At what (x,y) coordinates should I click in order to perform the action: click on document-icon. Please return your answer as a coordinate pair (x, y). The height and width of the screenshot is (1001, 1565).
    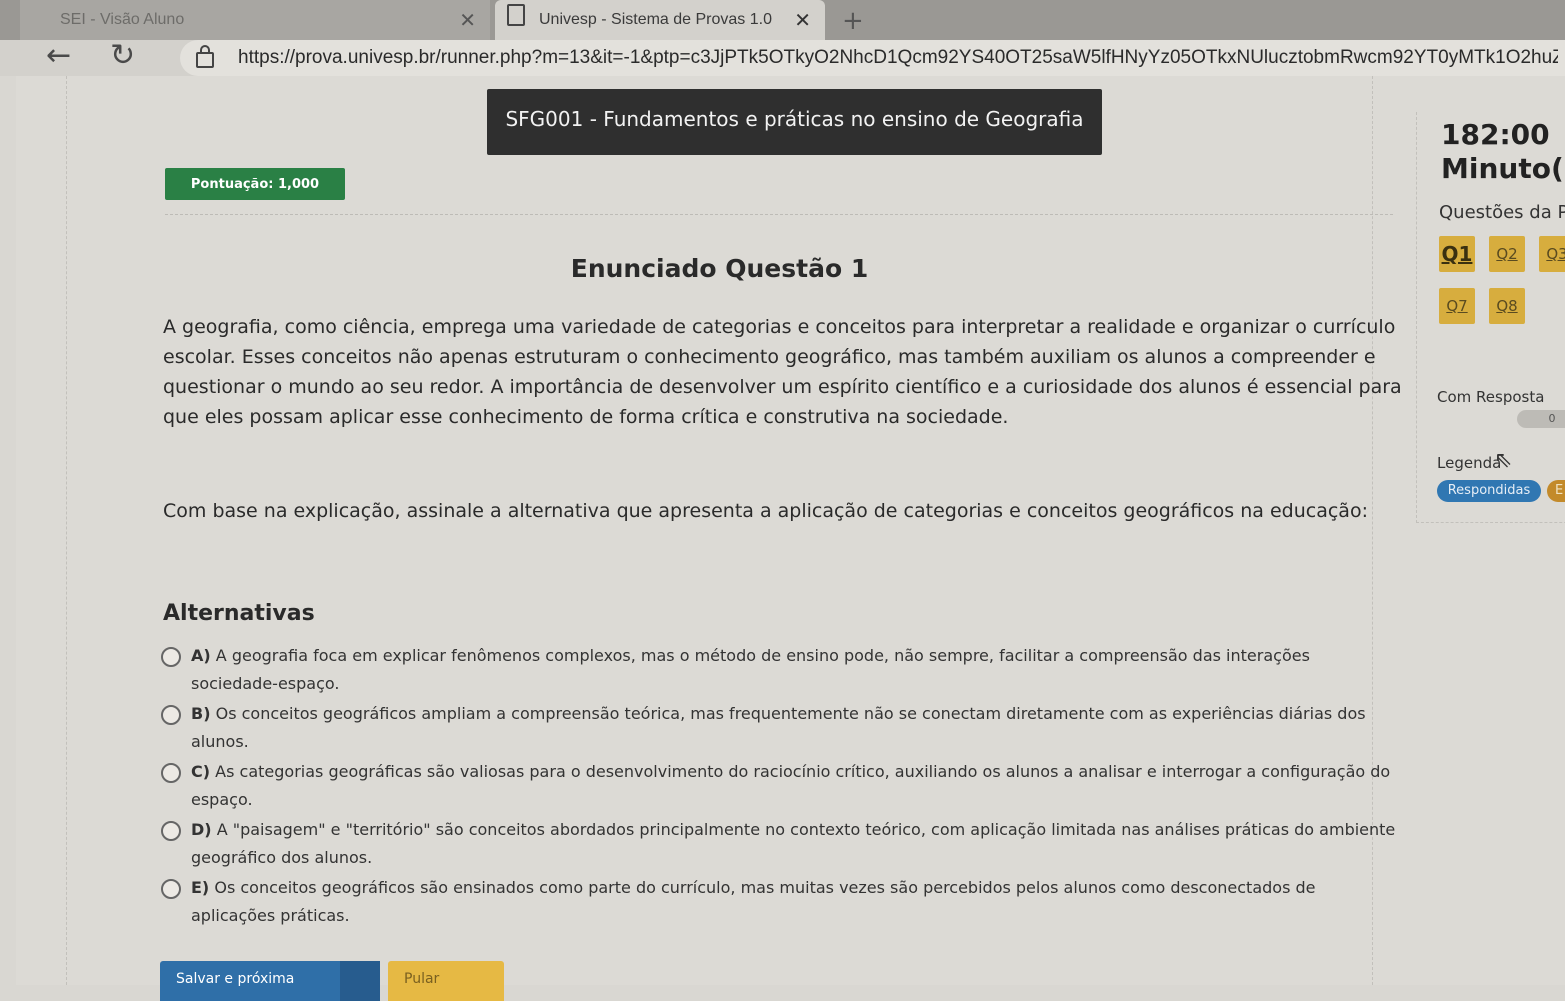
    Looking at the image, I should click on (516, 15).